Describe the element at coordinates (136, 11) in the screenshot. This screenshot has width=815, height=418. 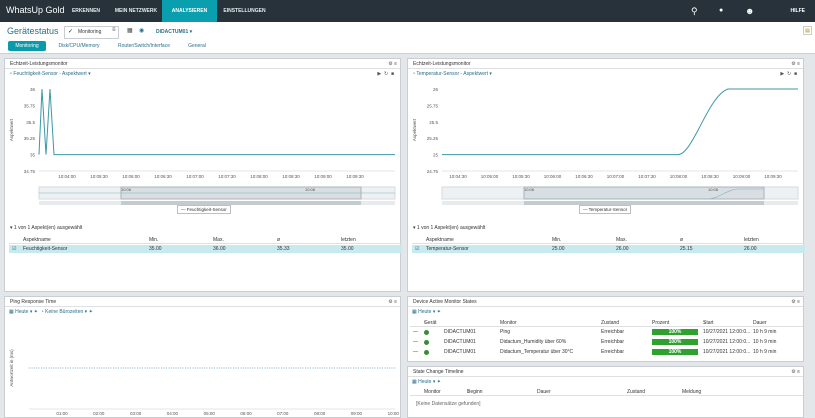
I see `nav-mein-netzwerk: MEIN NETZWERK` at that location.